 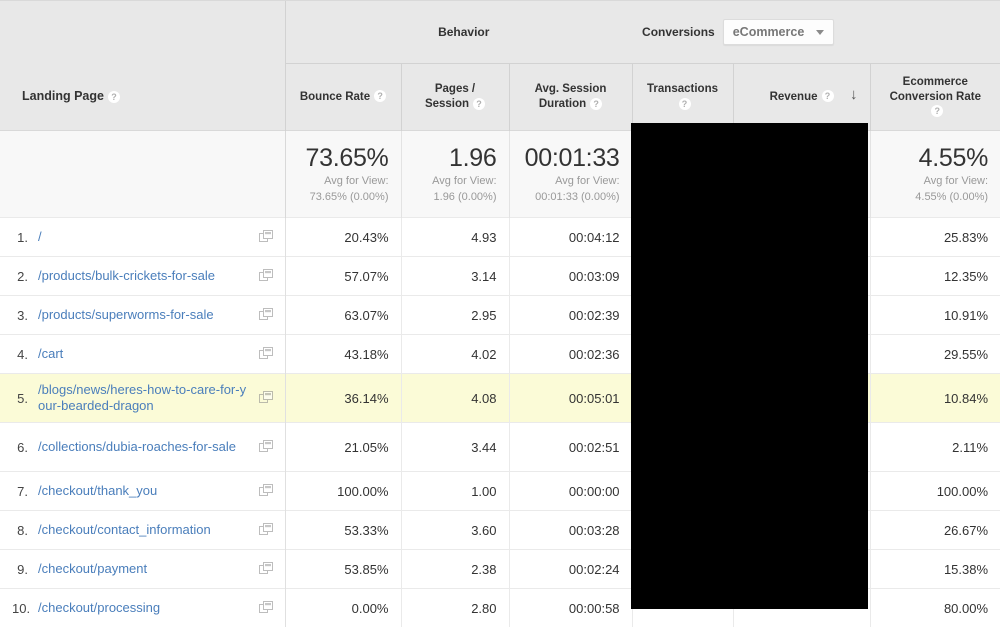 I want to click on landing-page-cell: 7./checkout/thank_you, so click(x=142, y=491).